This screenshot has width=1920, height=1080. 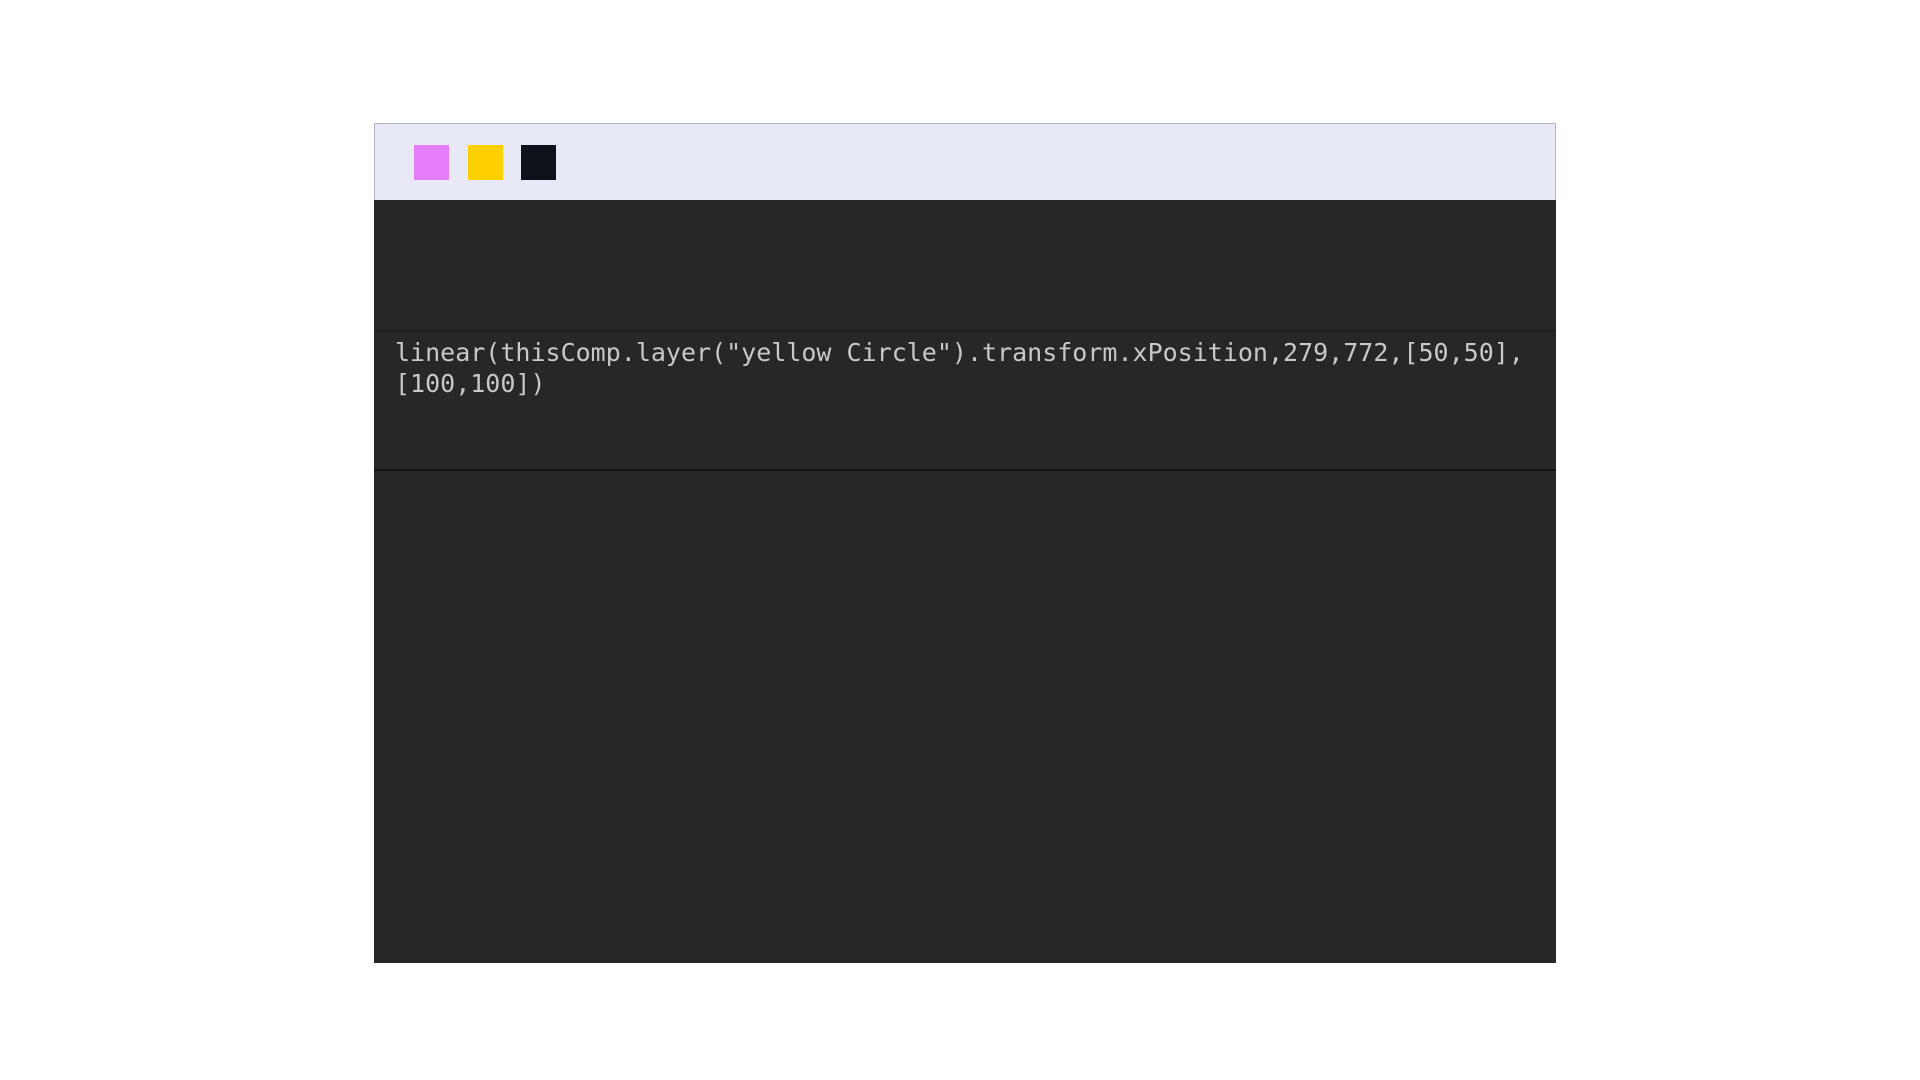 What do you see at coordinates (538, 162) in the screenshot?
I see `window-dot-dark-icon` at bounding box center [538, 162].